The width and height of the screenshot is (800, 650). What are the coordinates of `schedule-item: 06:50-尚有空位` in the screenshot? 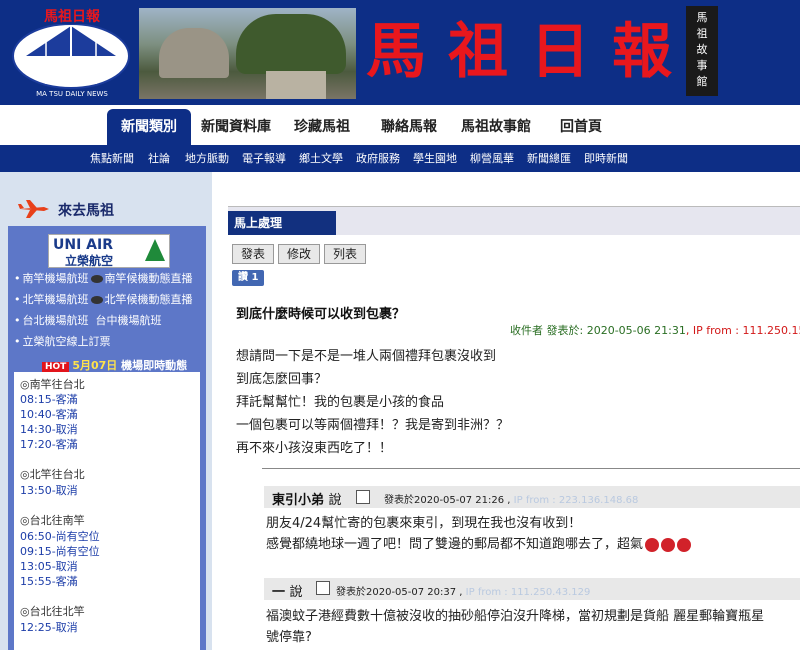 It's located at (60, 536).